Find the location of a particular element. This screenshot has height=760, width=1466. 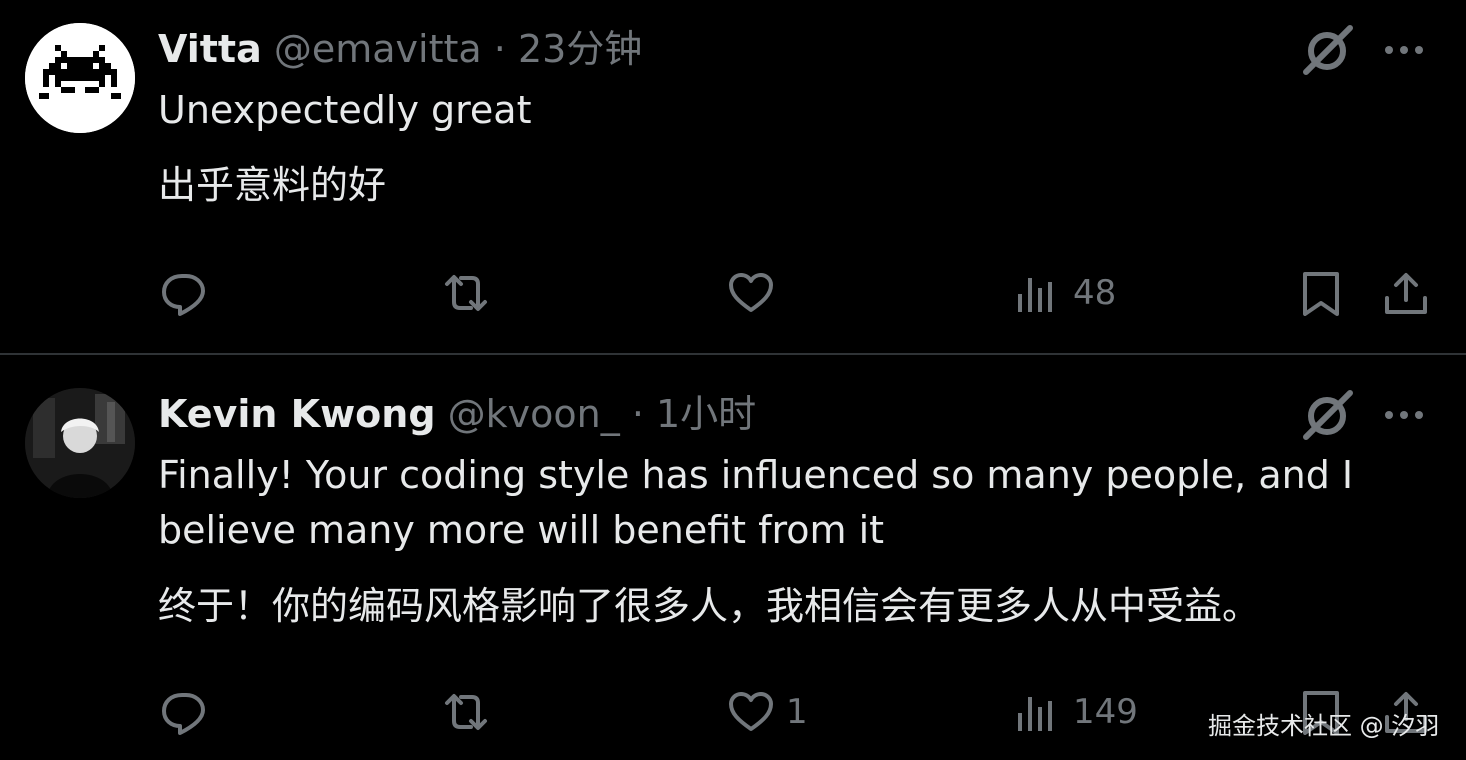

tweet-header: Vitta @emavitta · 23分钟 is located at coordinates (400, 49).